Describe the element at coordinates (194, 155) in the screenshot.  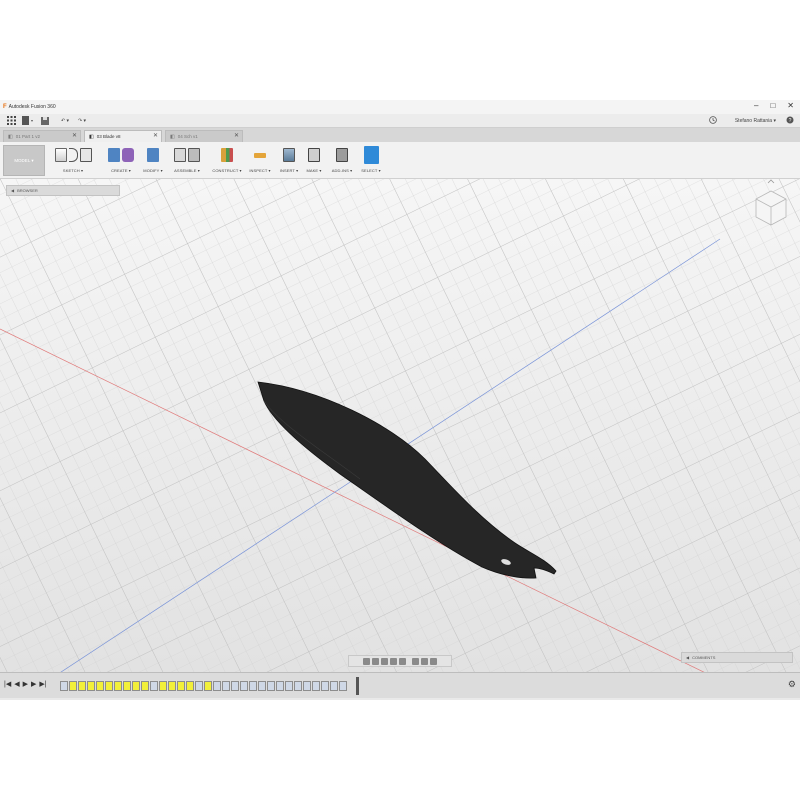
I see `joint-icon` at that location.